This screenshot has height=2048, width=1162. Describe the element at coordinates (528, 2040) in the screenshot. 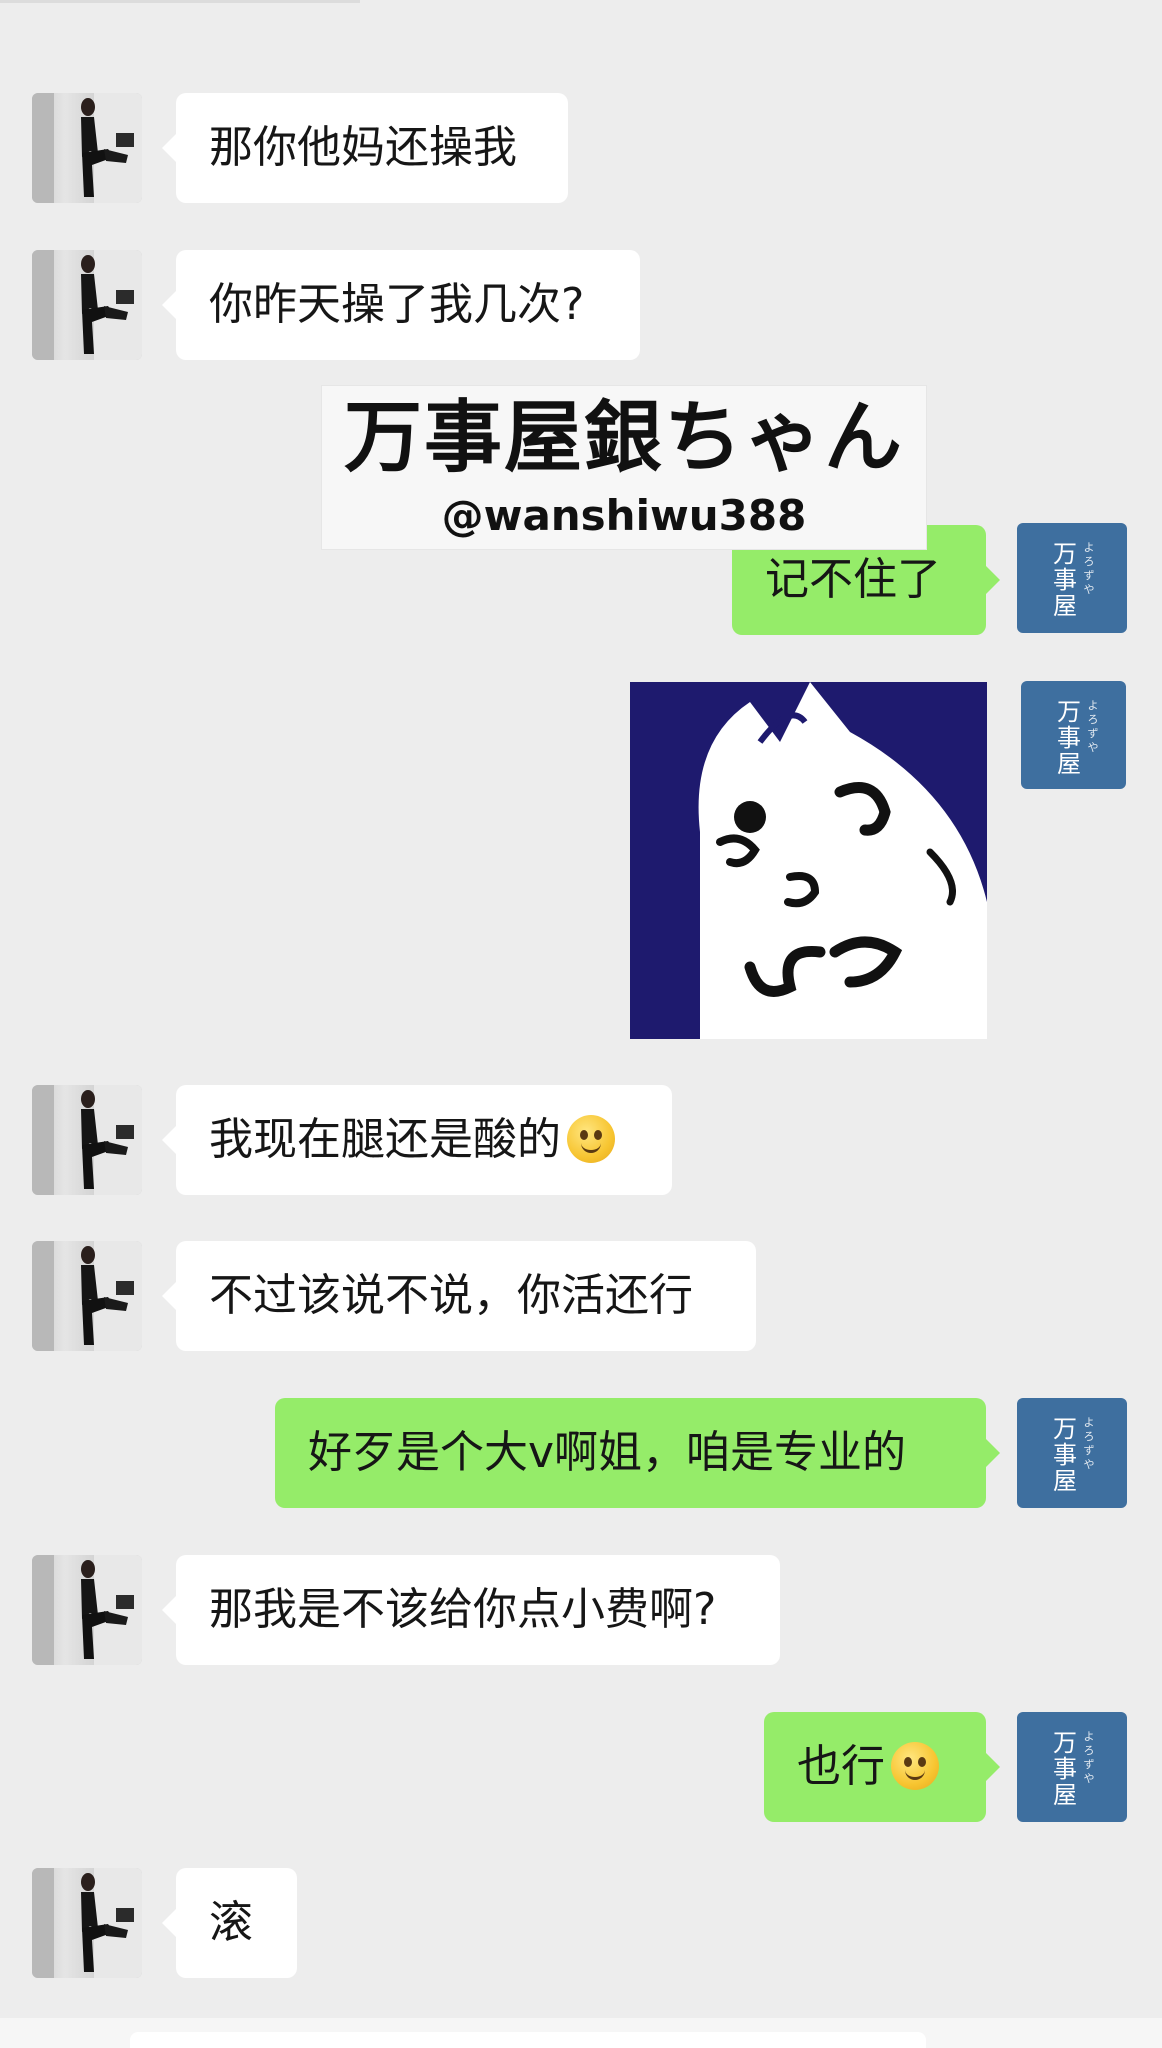

I see `input-field-edge` at that location.